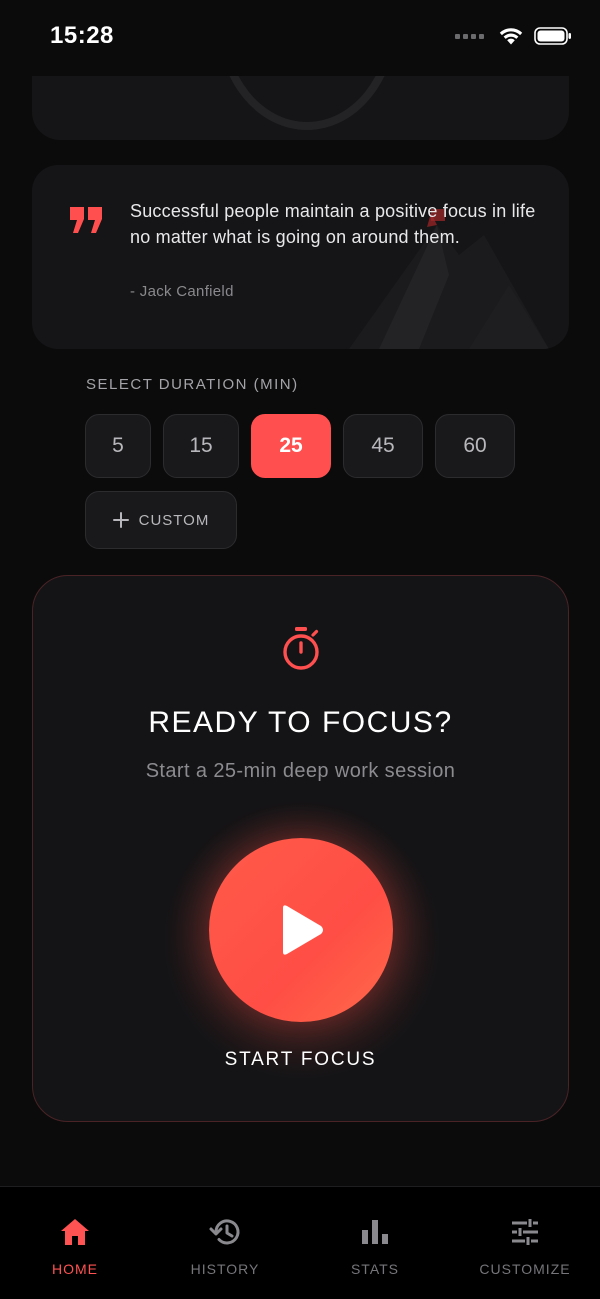 This screenshot has width=600, height=1299. I want to click on duration-option-15: 15, so click(201, 446).